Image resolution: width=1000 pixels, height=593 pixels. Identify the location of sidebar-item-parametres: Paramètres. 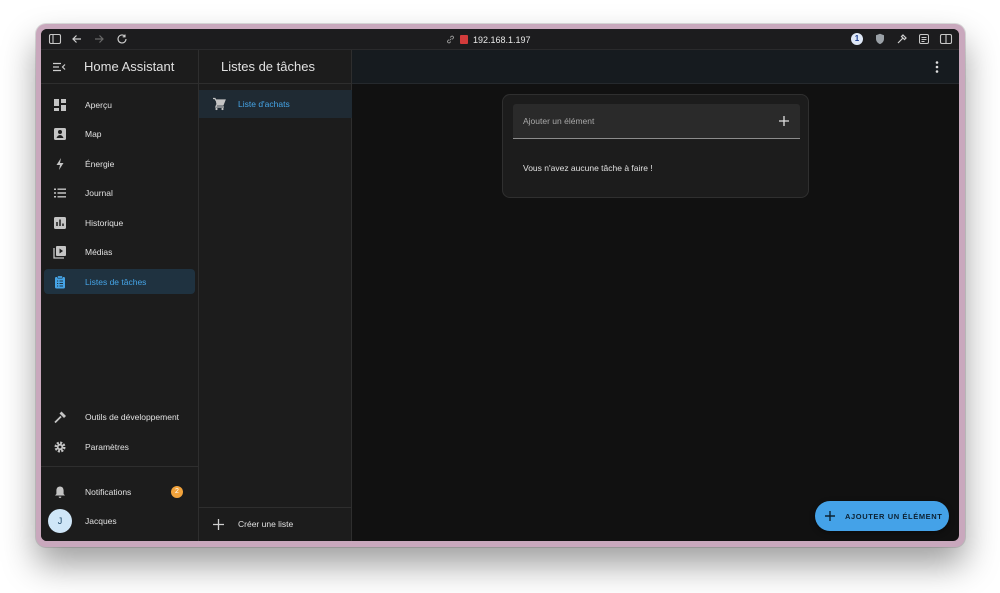
(119, 446).